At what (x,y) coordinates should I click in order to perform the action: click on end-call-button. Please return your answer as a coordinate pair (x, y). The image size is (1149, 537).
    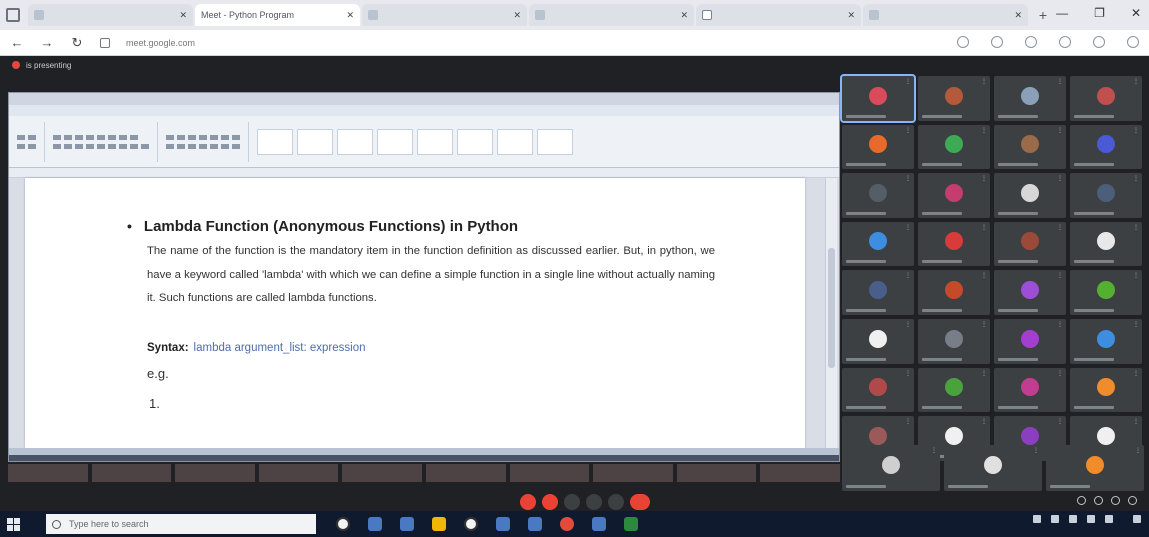
    Looking at the image, I should click on (640, 502).